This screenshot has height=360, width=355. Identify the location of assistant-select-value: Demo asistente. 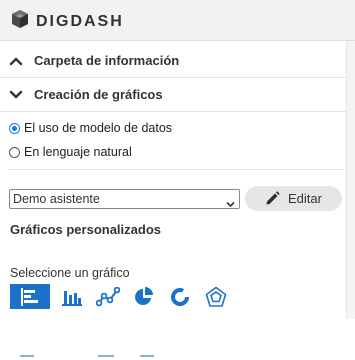
(56, 199).